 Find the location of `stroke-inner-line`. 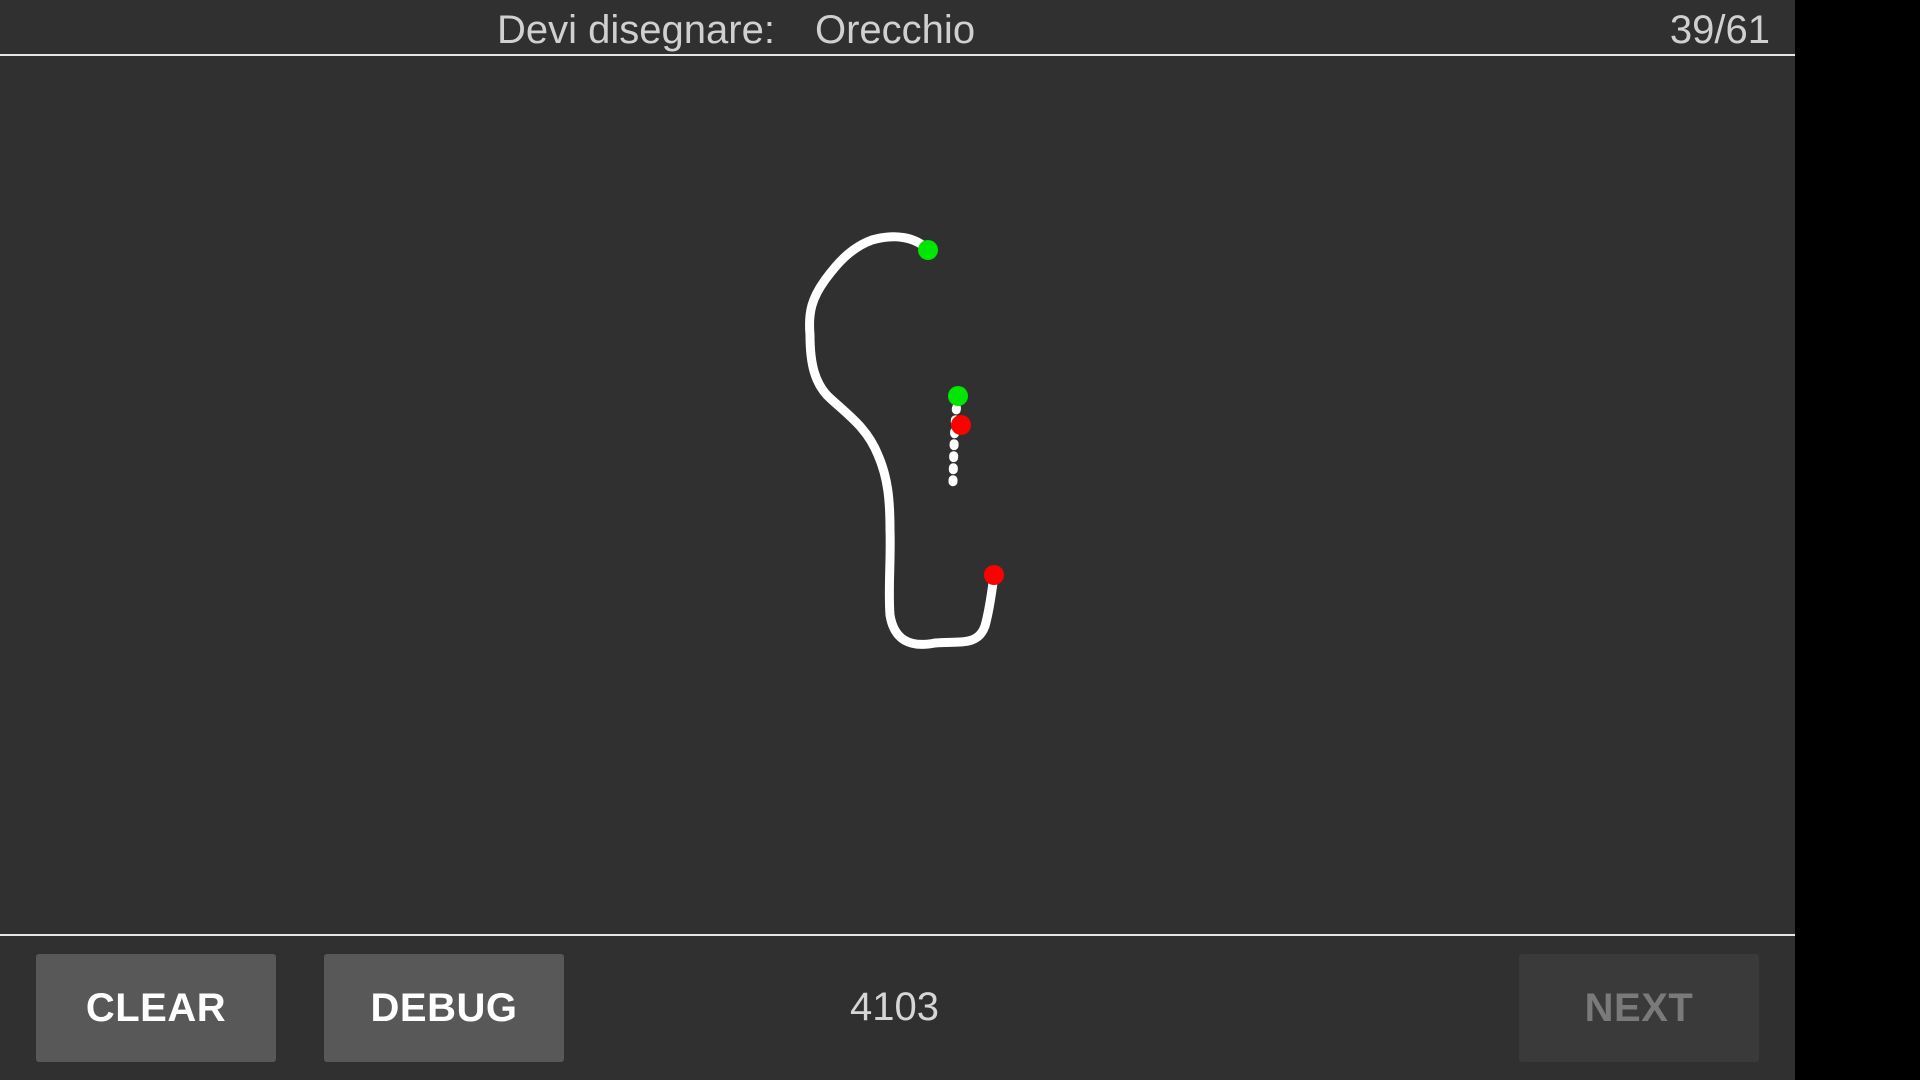

stroke-inner-line is located at coordinates (955, 439).